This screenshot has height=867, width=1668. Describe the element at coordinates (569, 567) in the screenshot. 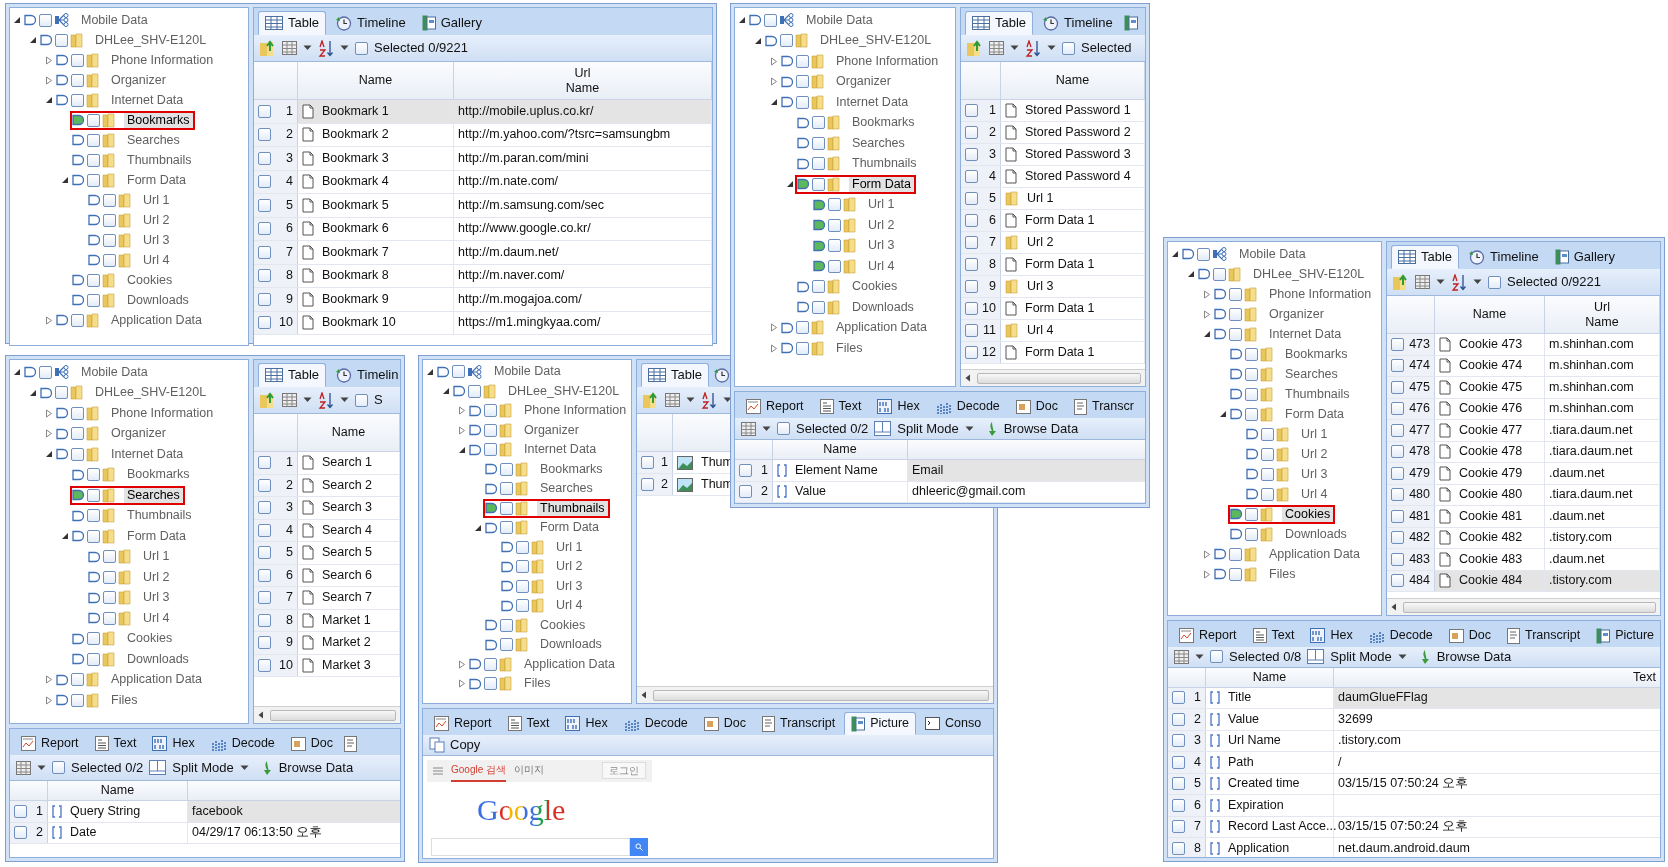

I see `tree-item: Url 2` at that location.